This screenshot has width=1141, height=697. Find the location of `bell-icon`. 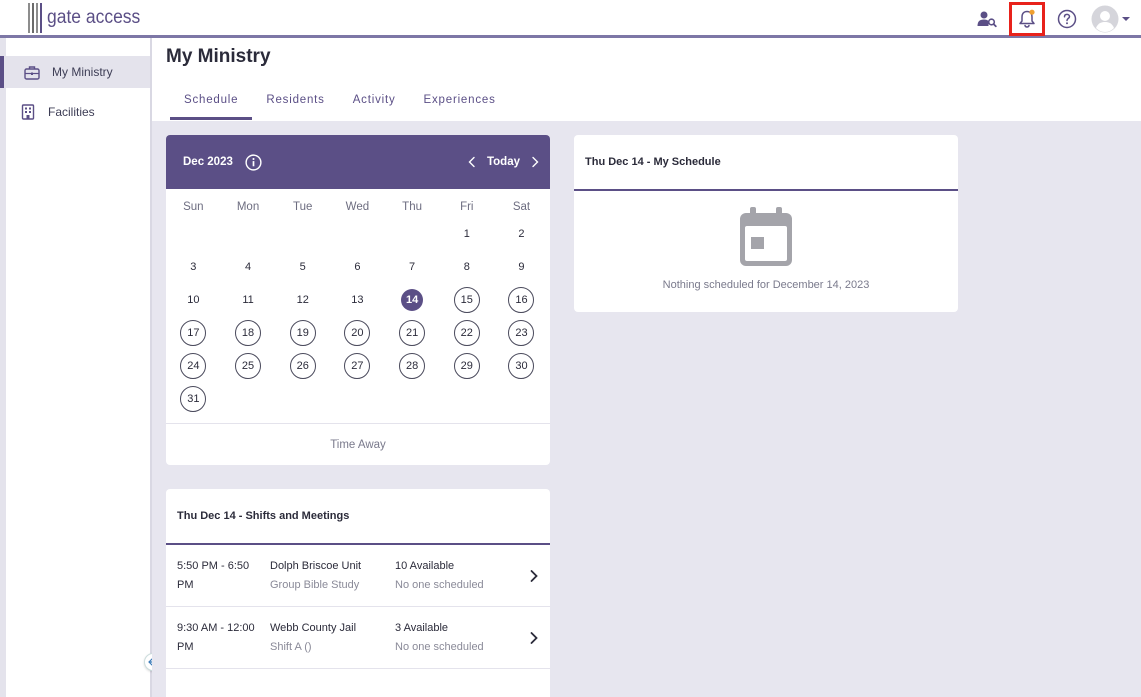

bell-icon is located at coordinates (1027, 18).